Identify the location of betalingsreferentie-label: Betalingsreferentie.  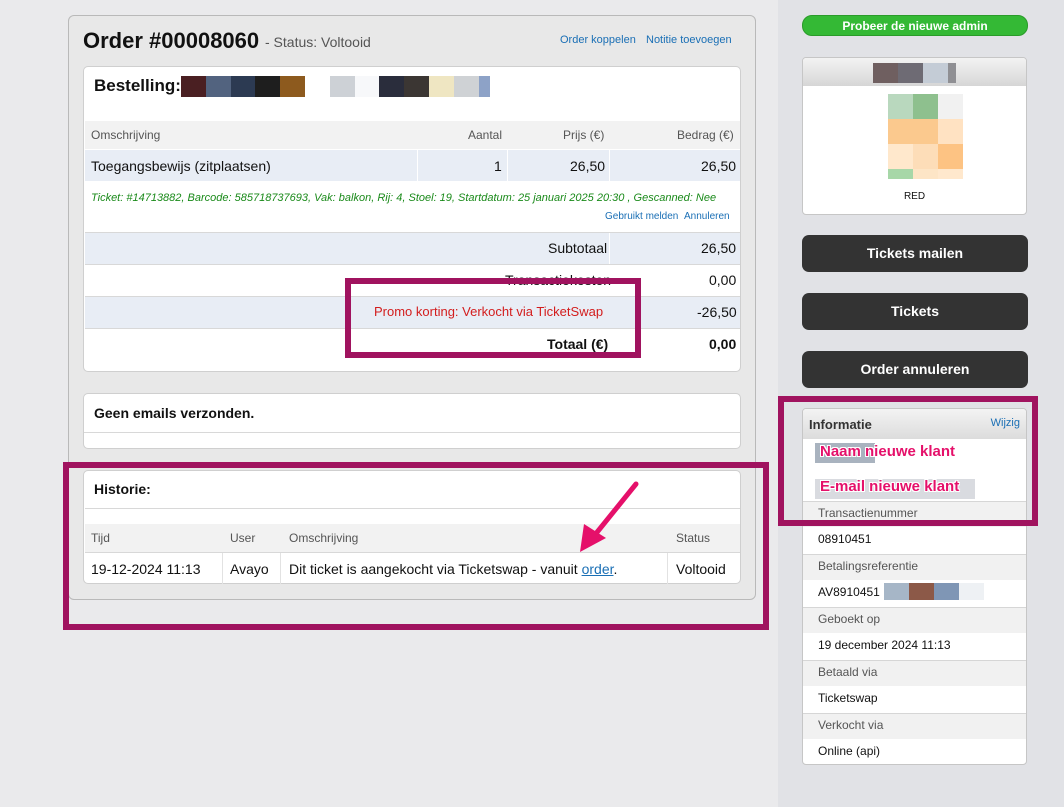
(914, 567).